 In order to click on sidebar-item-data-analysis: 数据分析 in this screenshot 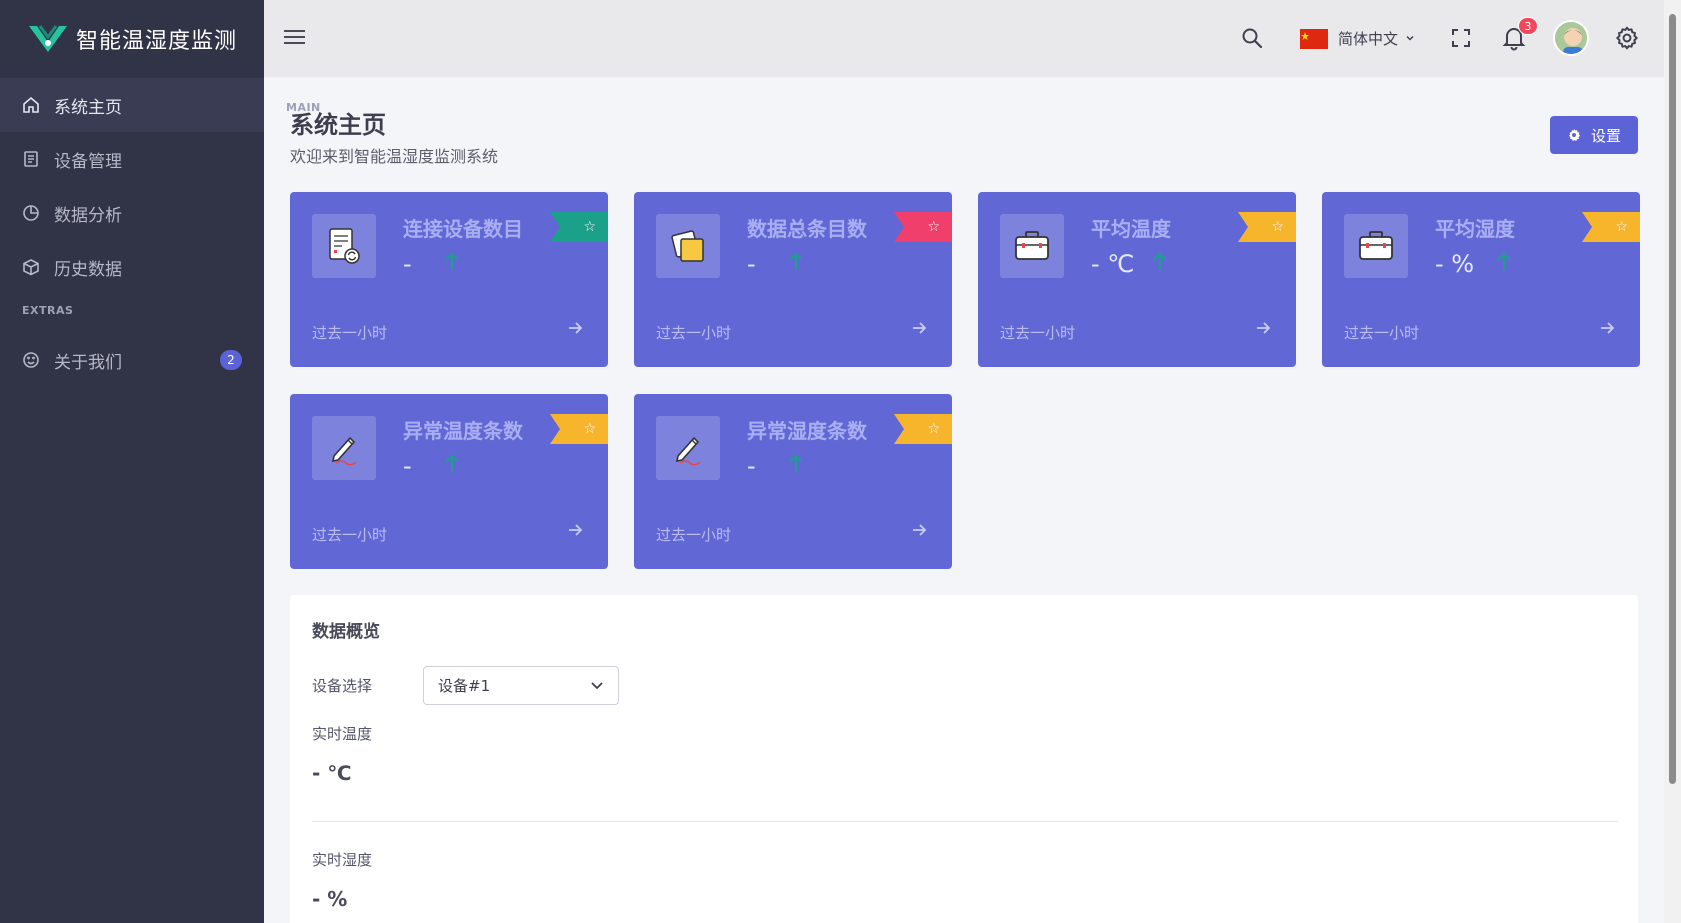, I will do `click(132, 213)`.